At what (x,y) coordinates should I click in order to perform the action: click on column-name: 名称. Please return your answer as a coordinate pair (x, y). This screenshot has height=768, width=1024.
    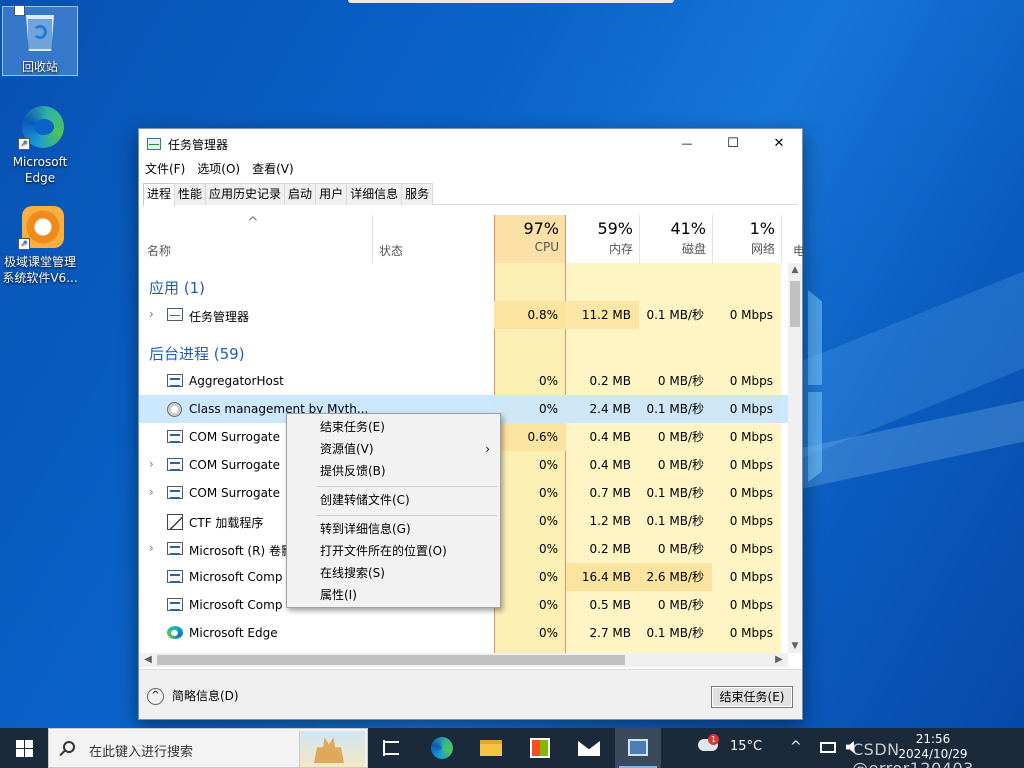
    Looking at the image, I should click on (159, 250).